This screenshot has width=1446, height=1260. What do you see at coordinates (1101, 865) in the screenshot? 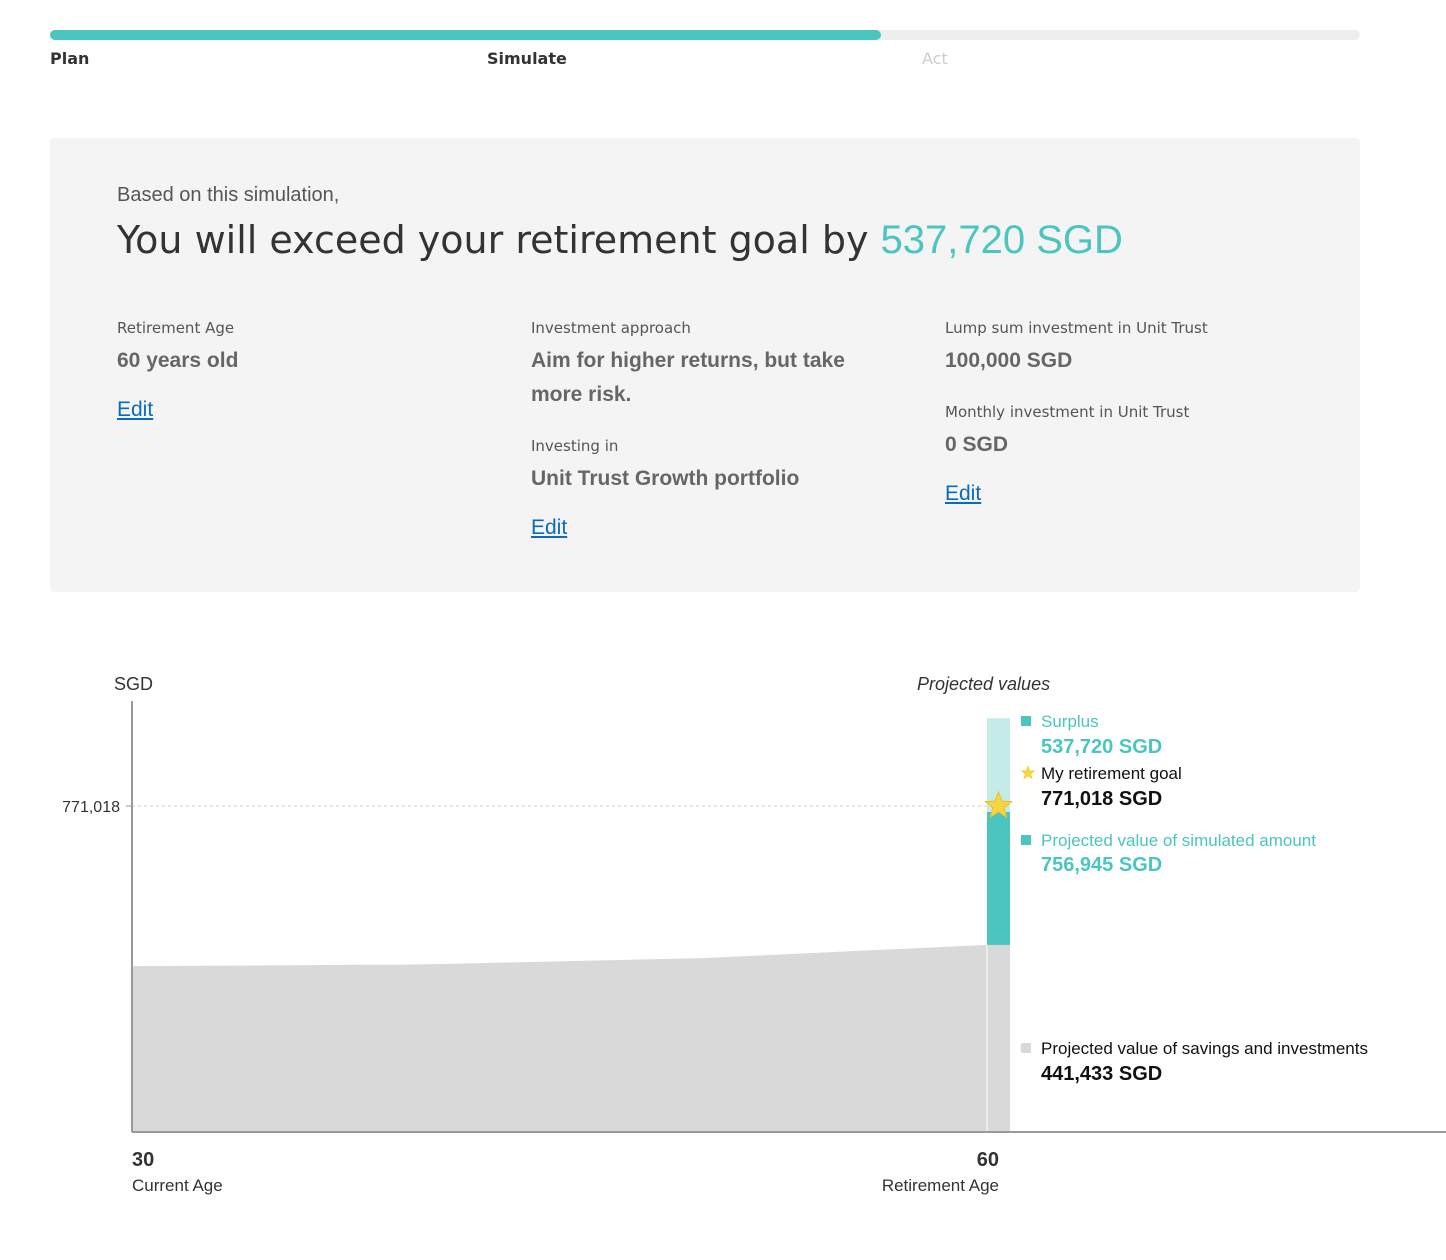
I see `legend-value: 756,945 SGD` at bounding box center [1101, 865].